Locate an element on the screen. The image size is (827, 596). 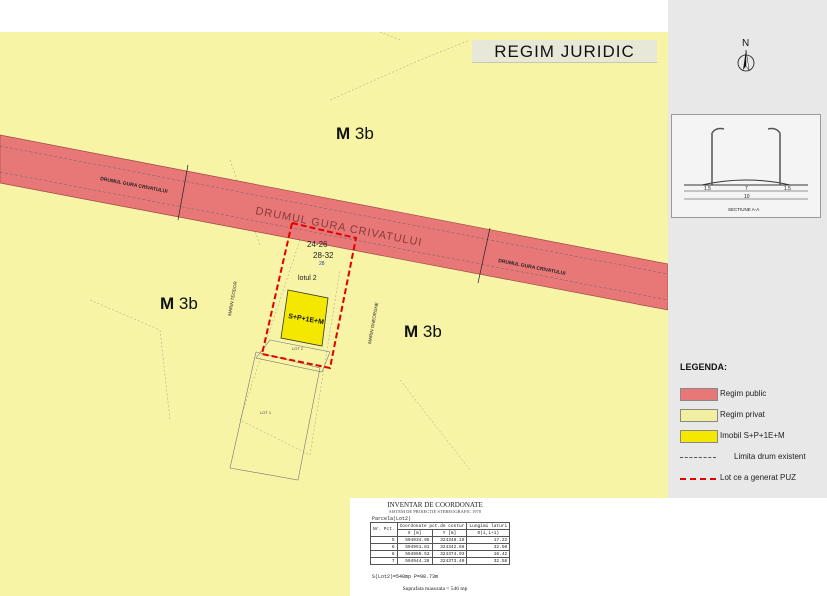
legend-item-public: Regim public is located at coordinates (752, 398).